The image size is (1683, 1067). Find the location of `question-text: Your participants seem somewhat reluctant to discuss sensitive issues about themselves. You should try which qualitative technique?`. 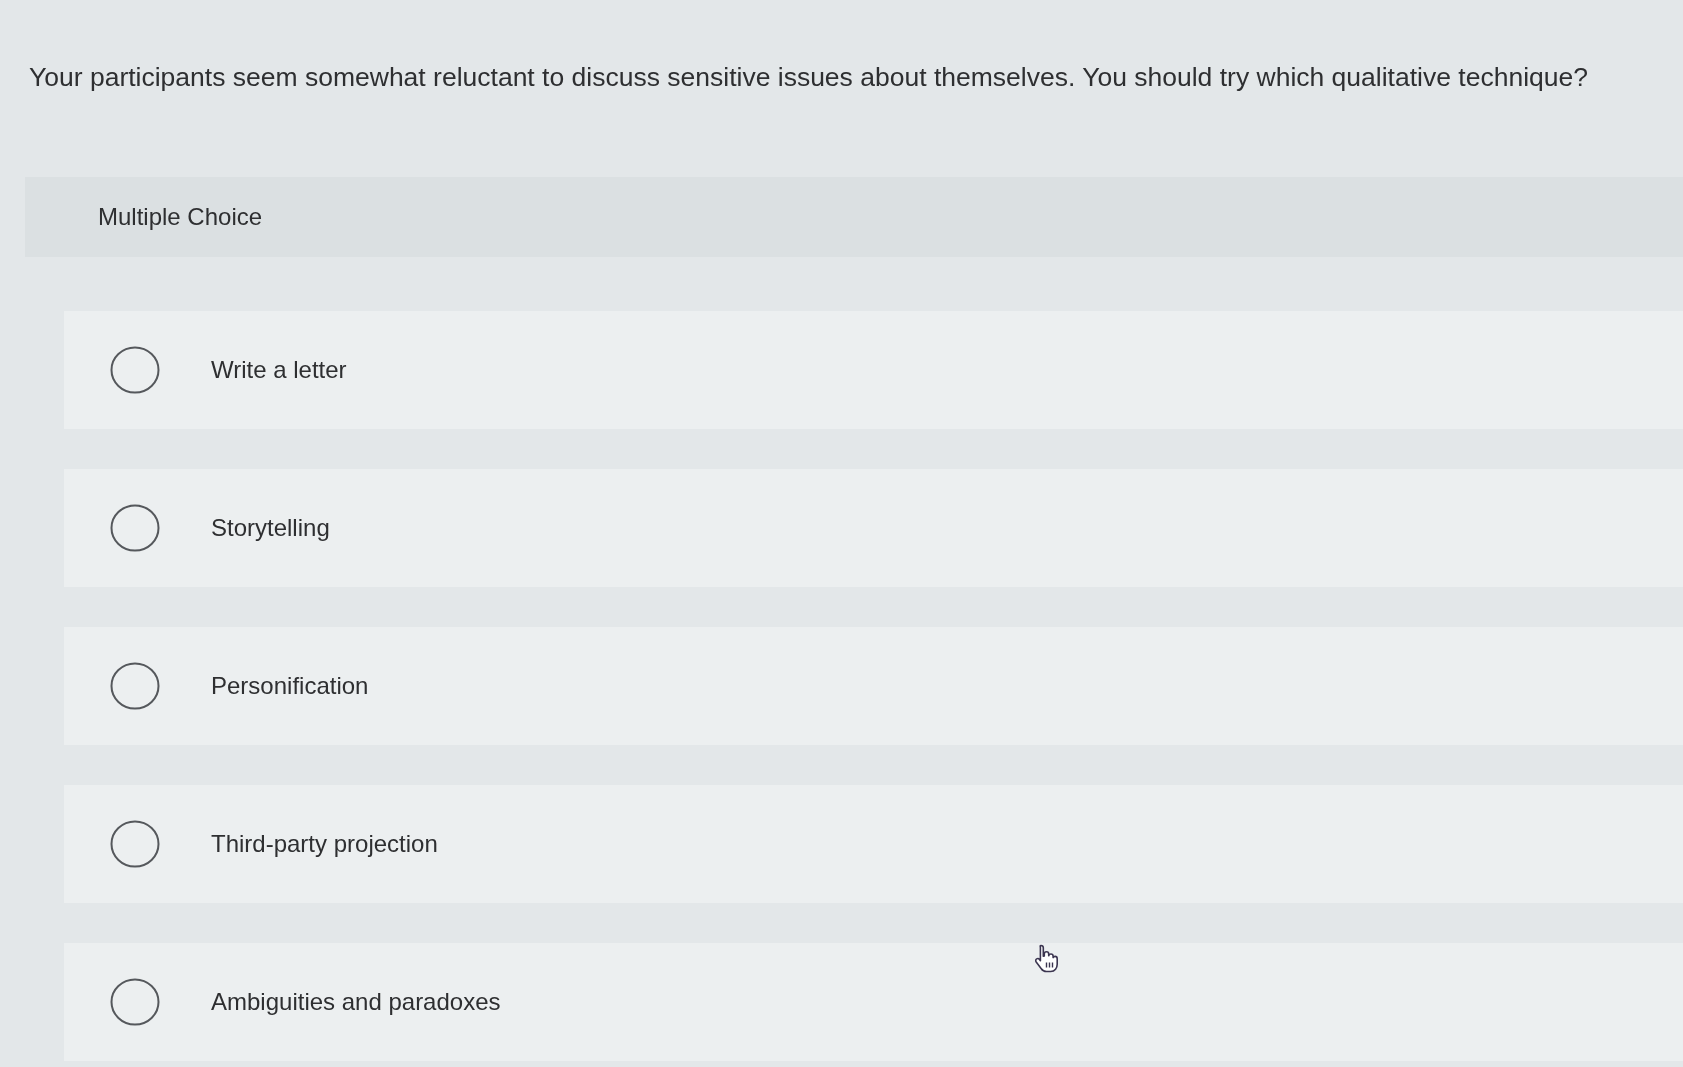

question-text: Your participants seem somewhat reluctant to discuss sensitive issues about themselves. You should try which qualitative technique? is located at coordinates (808, 77).